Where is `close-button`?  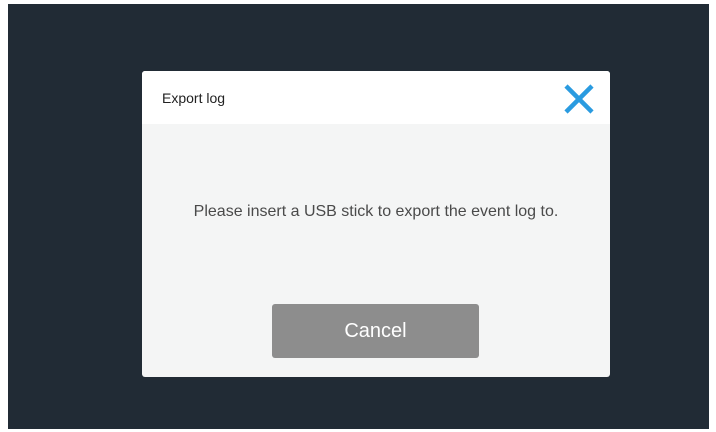
close-button is located at coordinates (579, 99).